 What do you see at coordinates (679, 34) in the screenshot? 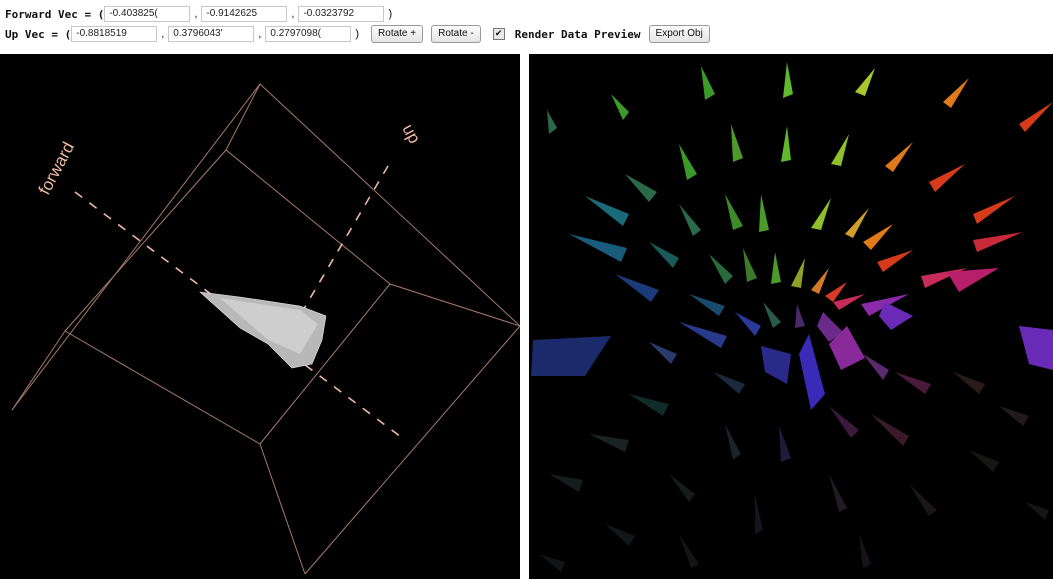
I see `export-obj-button: Export Obj` at bounding box center [679, 34].